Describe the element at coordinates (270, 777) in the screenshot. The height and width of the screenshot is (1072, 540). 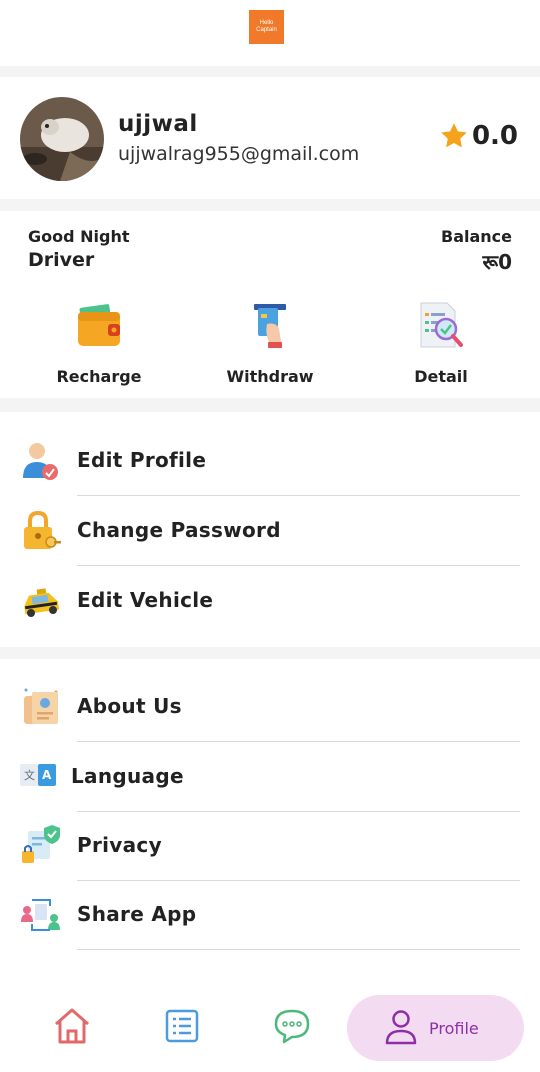
I see `menu-language: 文 A Language` at that location.